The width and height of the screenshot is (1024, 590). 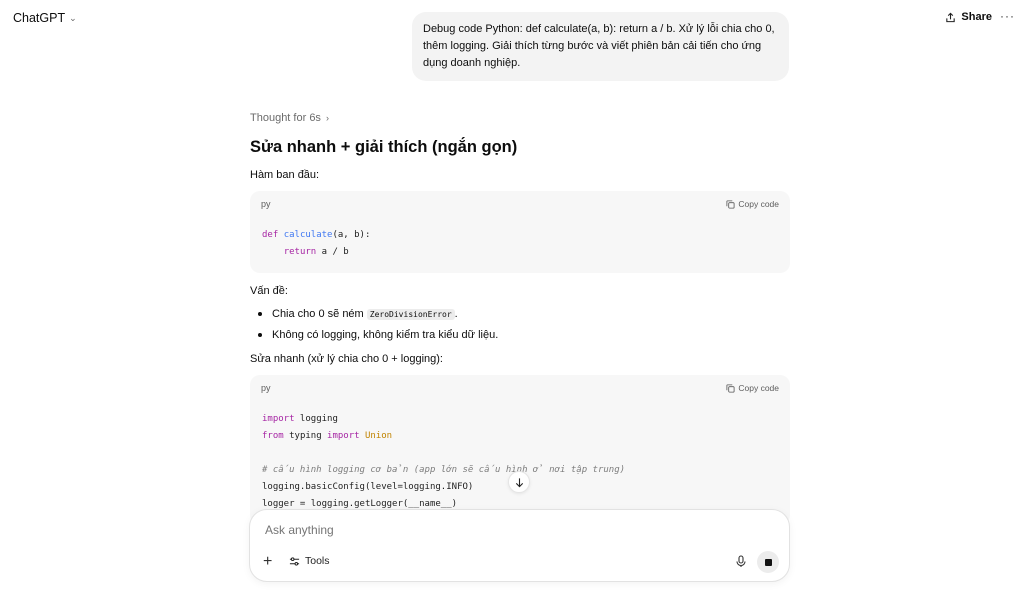 What do you see at coordinates (39, 18) in the screenshot?
I see `app-title: ChatGPT` at bounding box center [39, 18].